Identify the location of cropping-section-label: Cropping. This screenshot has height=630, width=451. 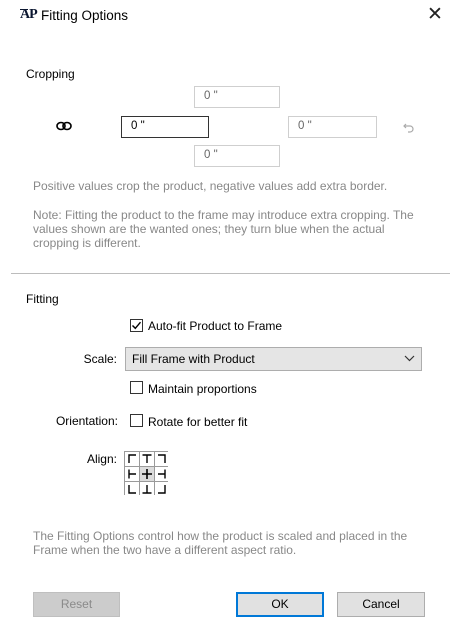
(50, 74).